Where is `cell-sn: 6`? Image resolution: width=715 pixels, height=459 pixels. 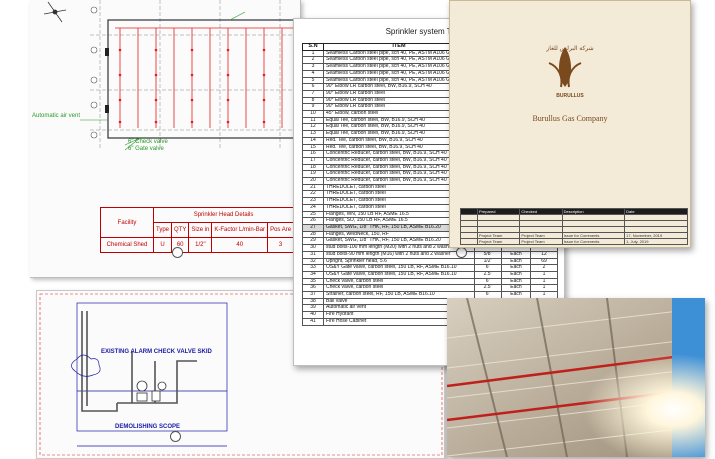 cell-sn: 6 is located at coordinates (313, 87).